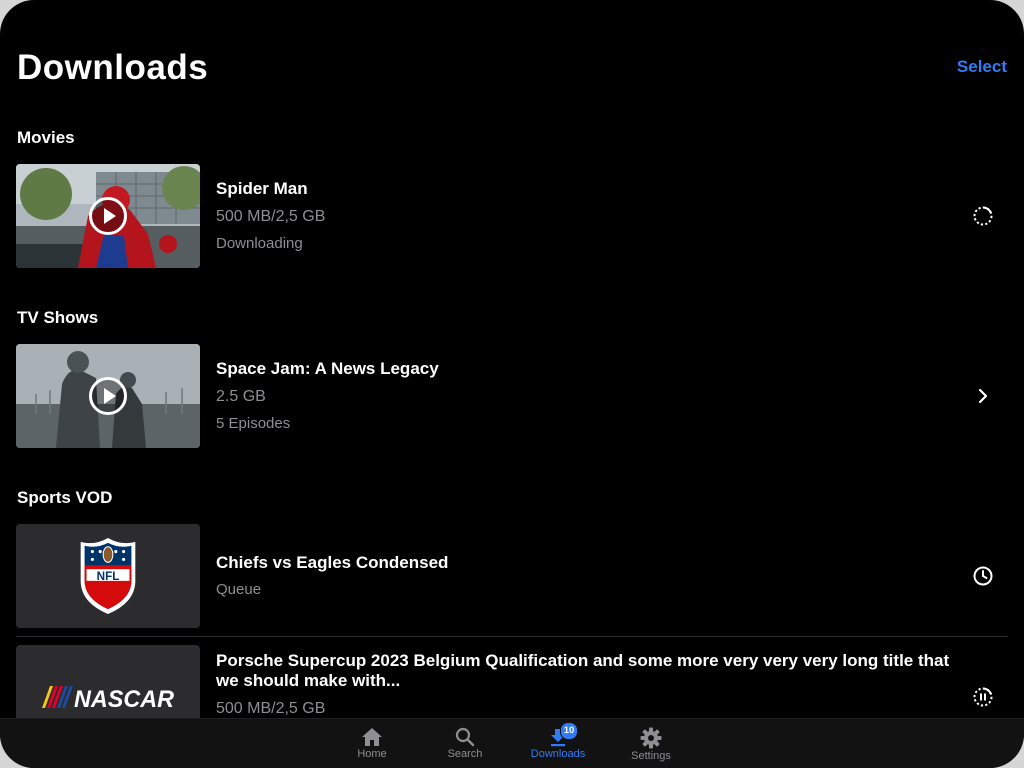  I want to click on search-icon, so click(465, 737).